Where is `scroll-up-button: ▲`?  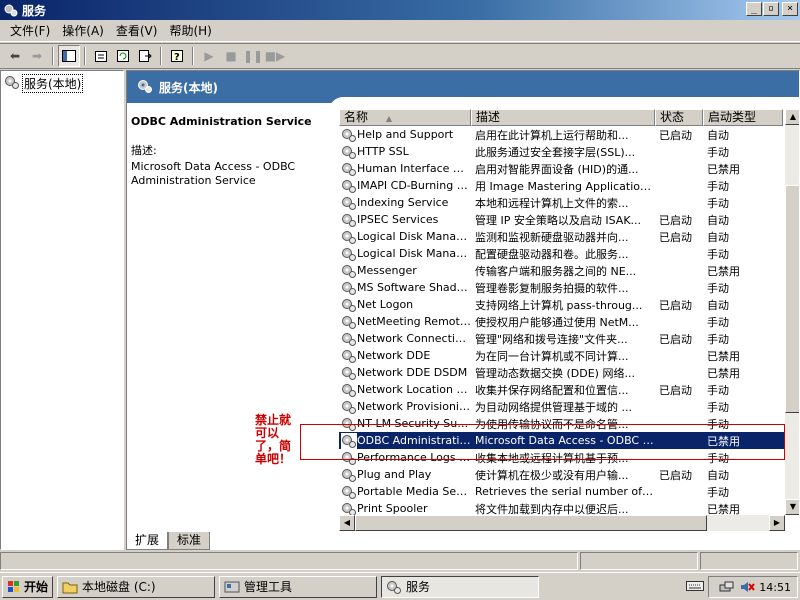
scroll-up-button: ▲ is located at coordinates (792, 117).